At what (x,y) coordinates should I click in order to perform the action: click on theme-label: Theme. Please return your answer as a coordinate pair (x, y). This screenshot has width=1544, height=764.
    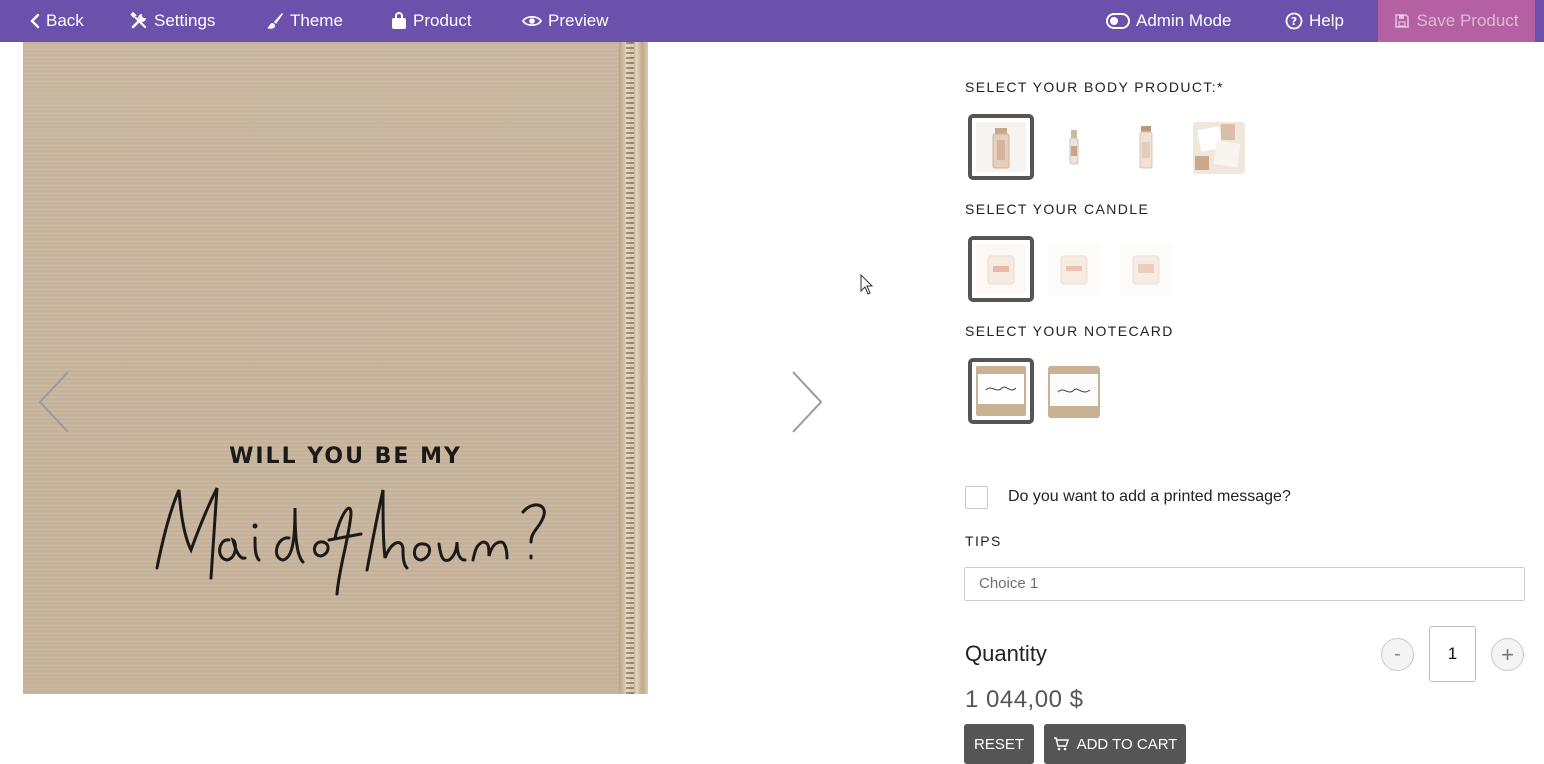
    Looking at the image, I should click on (316, 20).